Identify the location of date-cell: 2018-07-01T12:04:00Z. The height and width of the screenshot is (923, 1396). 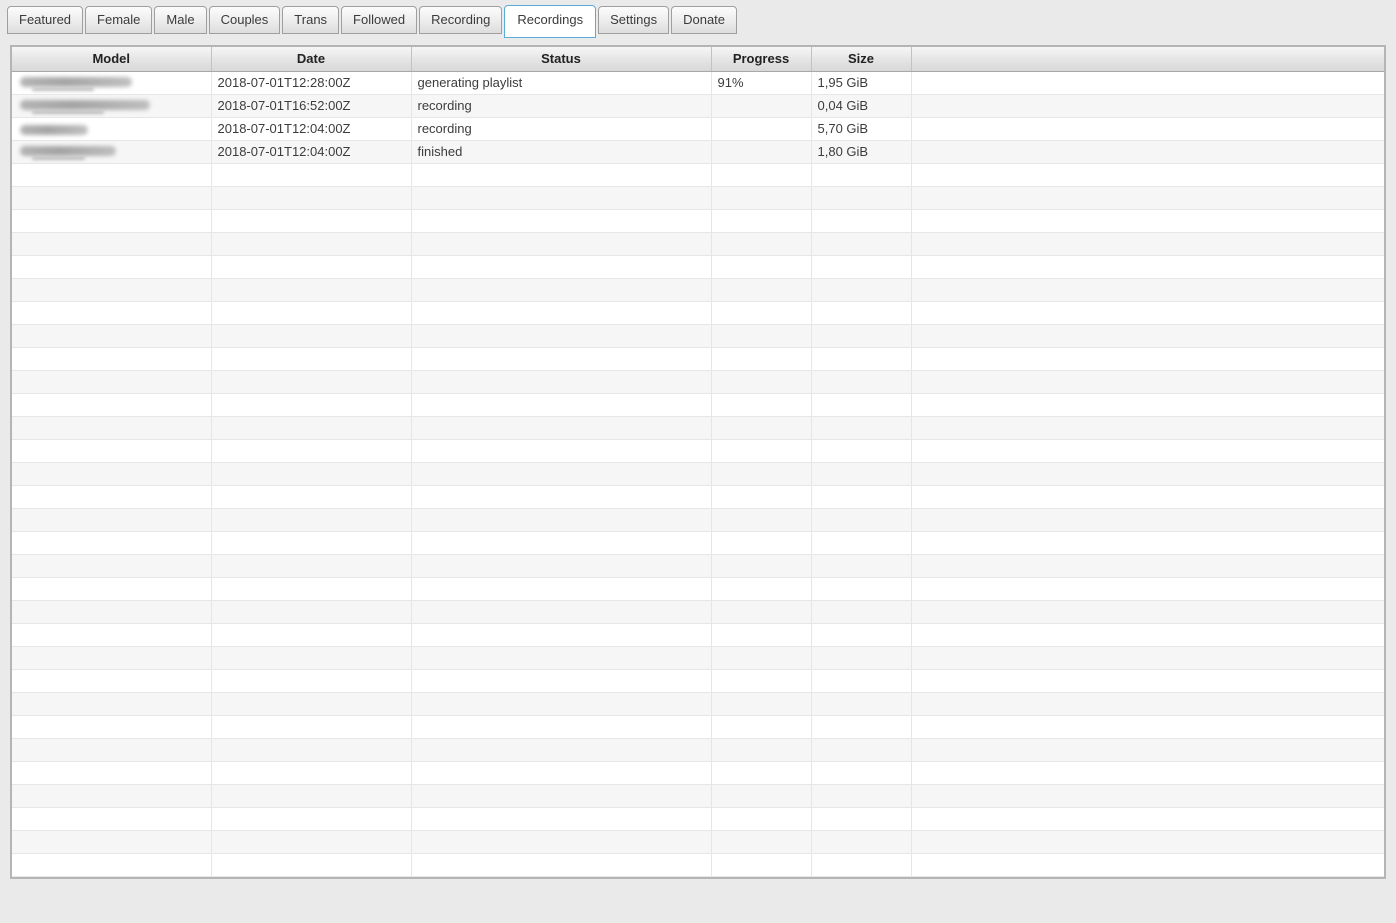
(311, 152).